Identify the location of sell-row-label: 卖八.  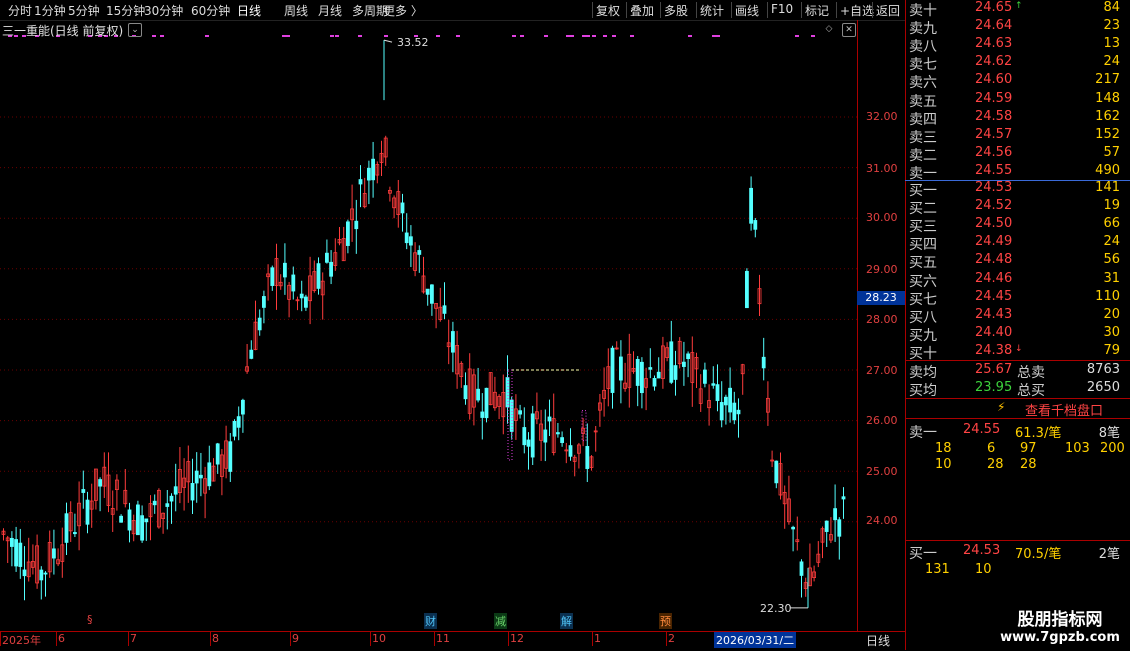
(923, 47).